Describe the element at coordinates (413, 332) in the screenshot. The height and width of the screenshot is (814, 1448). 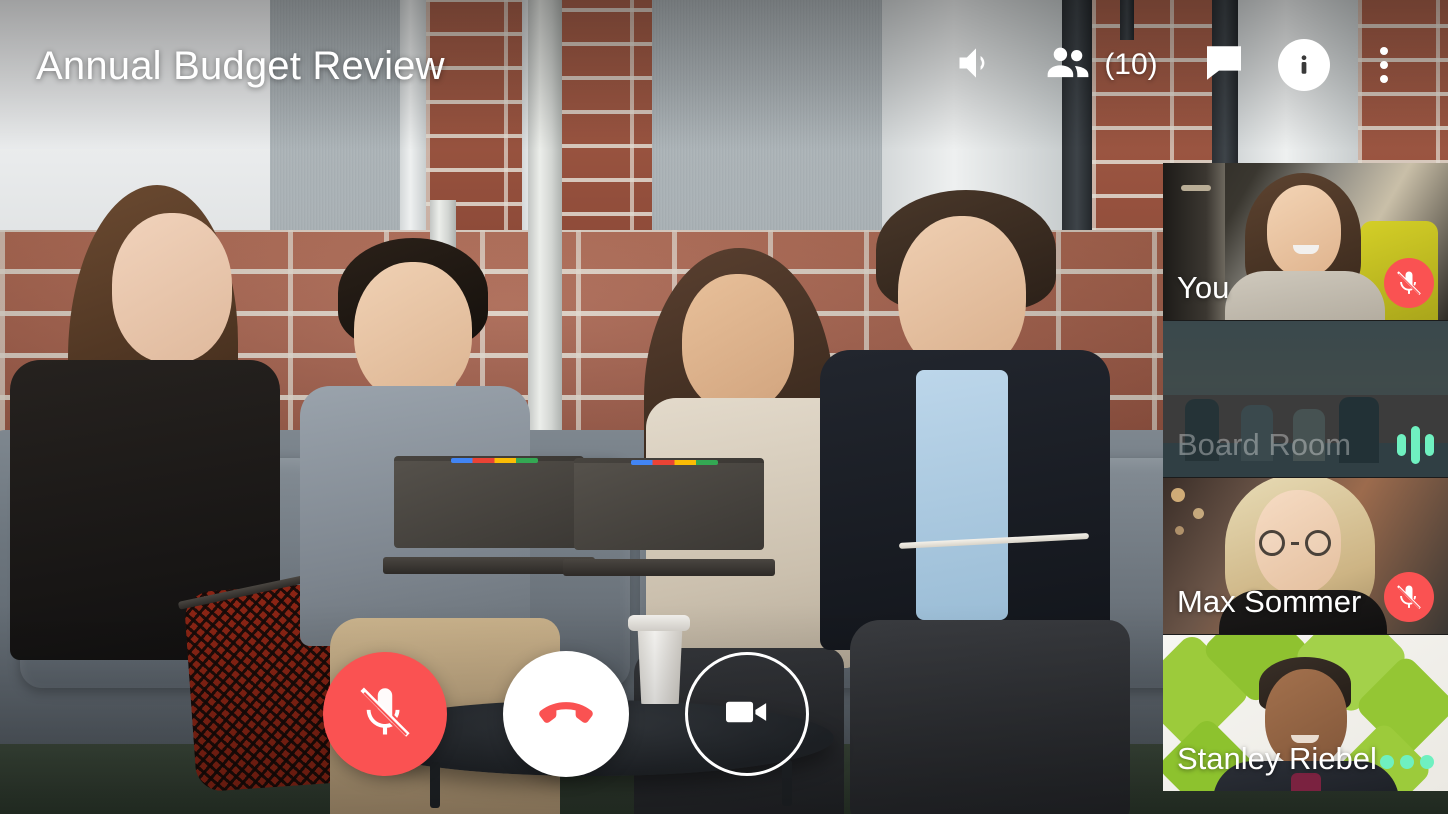
I see `person-second-head` at that location.